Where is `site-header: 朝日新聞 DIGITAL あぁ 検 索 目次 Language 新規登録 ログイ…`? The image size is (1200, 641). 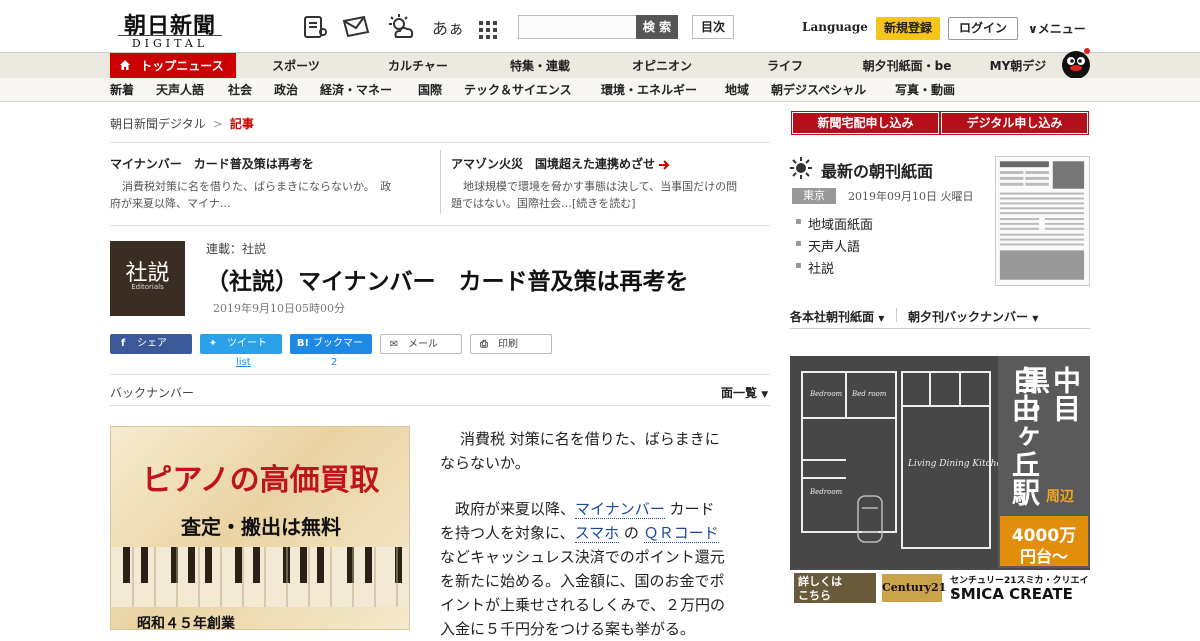
site-header: 朝日新聞 DIGITAL あぁ 検 索 目次 Language 新規登録 ログイ… is located at coordinates (600, 26).